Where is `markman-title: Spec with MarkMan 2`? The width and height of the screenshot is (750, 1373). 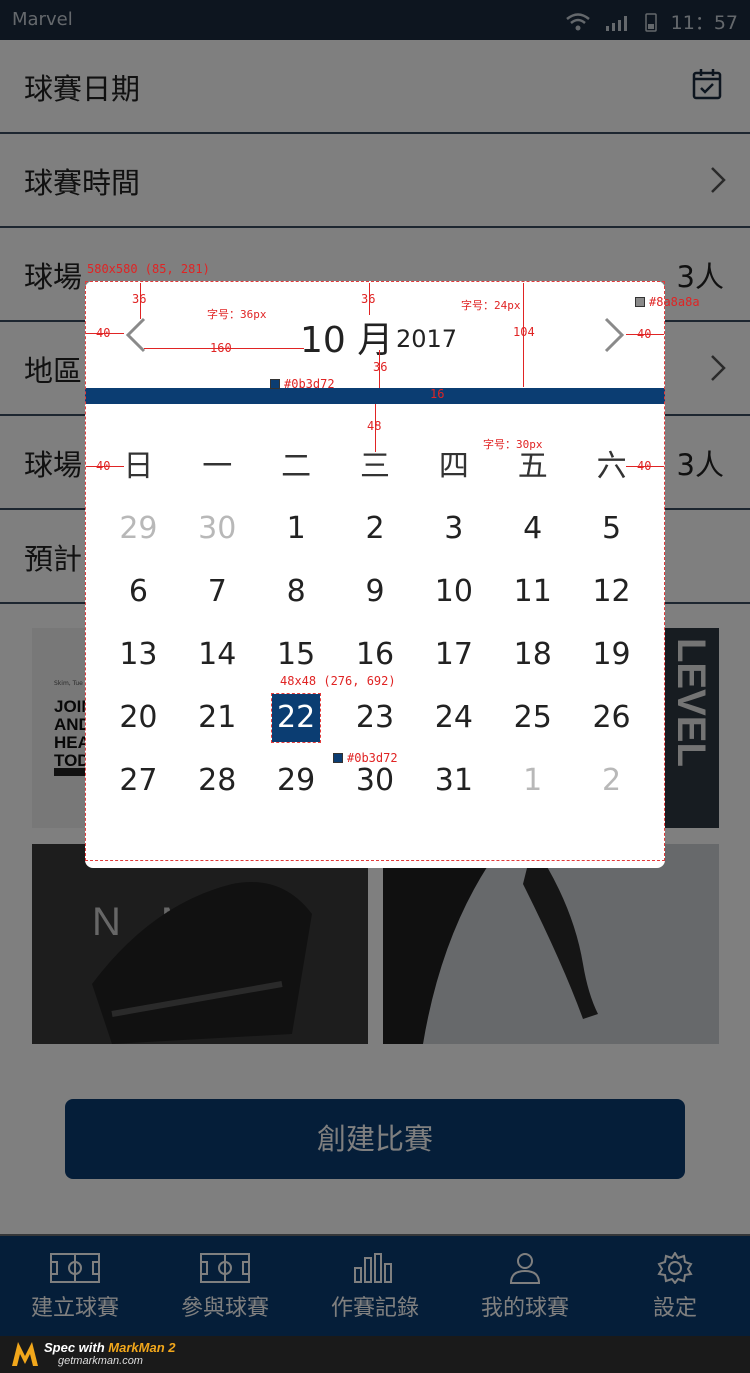 markman-title: Spec with MarkMan 2 is located at coordinates (110, 1347).